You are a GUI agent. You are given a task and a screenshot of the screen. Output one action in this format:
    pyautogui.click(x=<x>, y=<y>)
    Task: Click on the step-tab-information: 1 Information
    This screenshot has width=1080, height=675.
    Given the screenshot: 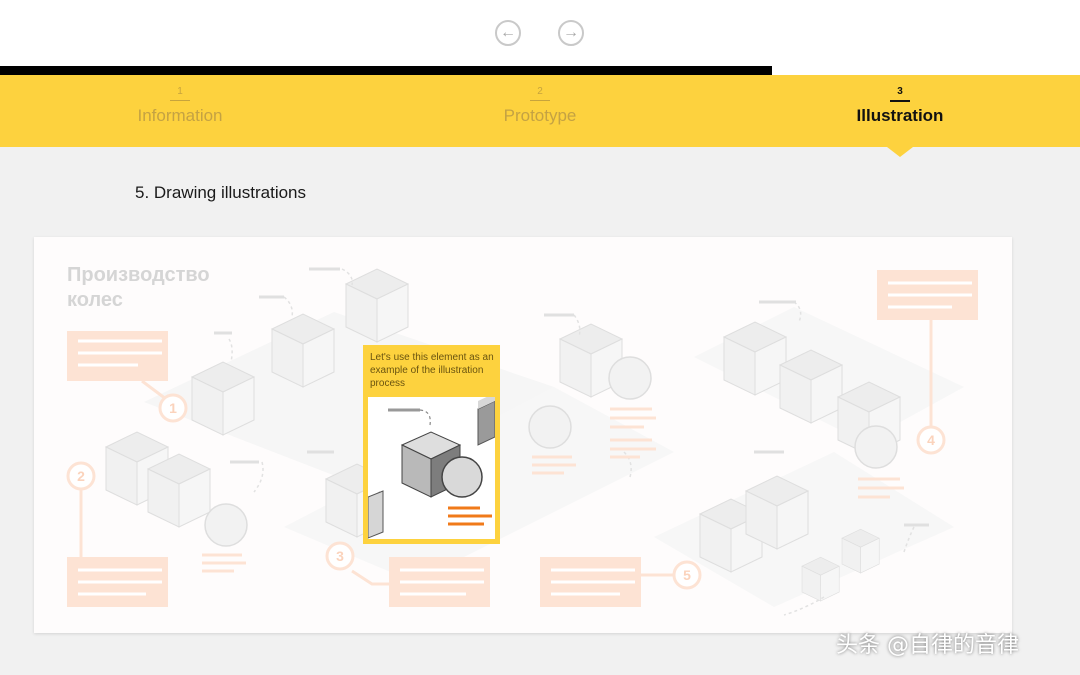 What is the action you would take?
    pyautogui.click(x=180, y=111)
    